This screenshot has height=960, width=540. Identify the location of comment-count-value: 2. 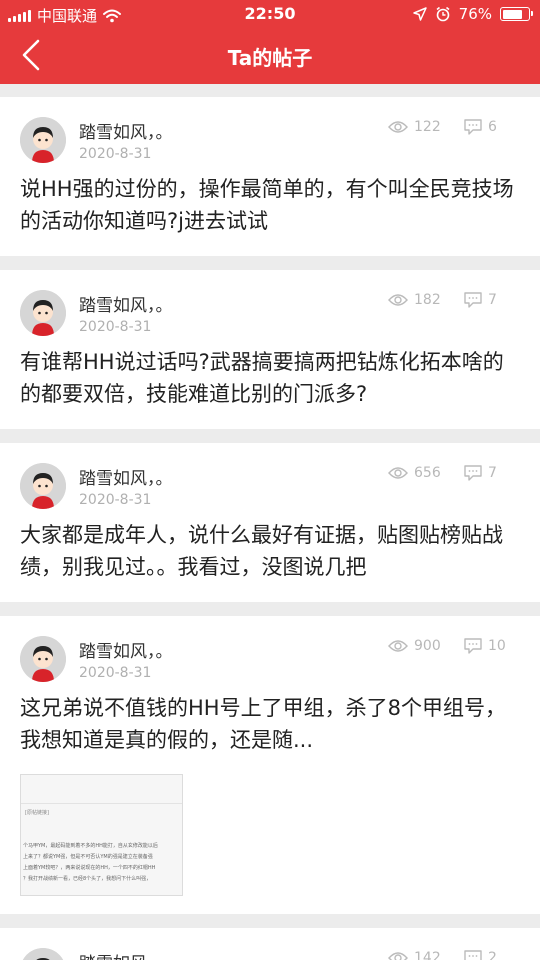
(492, 955).